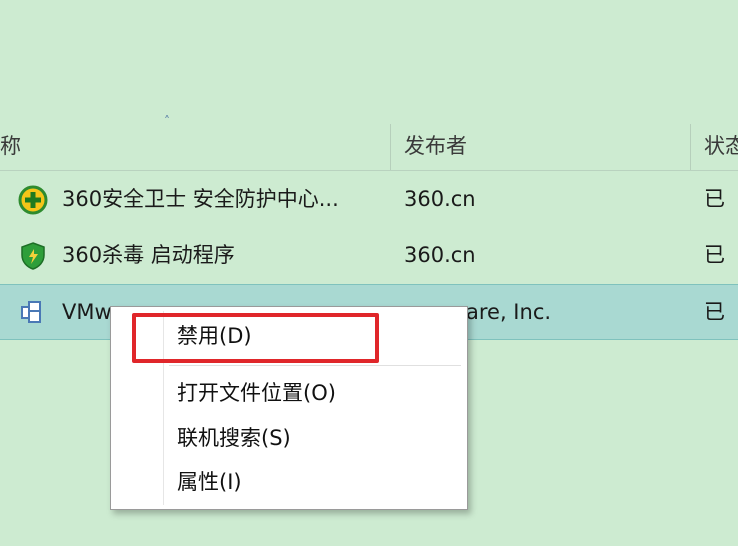  Describe the element at coordinates (10, 147) in the screenshot. I see `column-header-name: 称` at that location.